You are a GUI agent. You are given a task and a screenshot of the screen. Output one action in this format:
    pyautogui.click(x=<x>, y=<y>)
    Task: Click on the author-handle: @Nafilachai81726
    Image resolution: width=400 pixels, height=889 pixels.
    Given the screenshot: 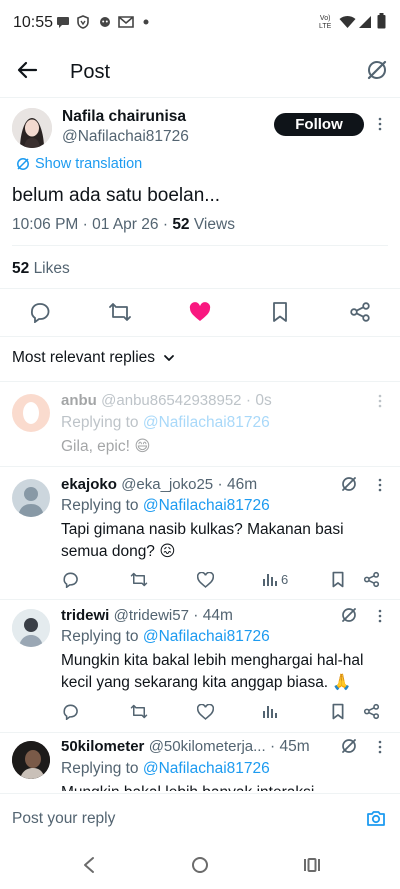 What is the action you would take?
    pyautogui.click(x=125, y=137)
    